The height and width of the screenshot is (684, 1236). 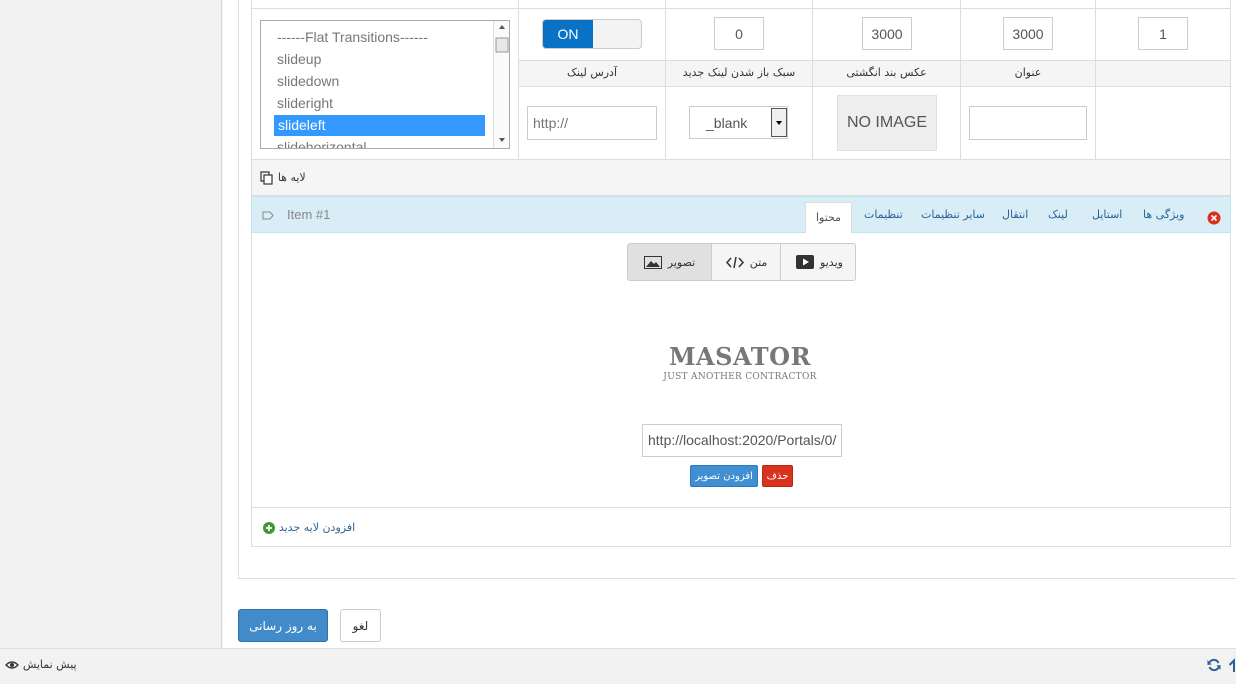 What do you see at coordinates (1232, 665) in the screenshot?
I see `arrow-up-icon` at bounding box center [1232, 665].